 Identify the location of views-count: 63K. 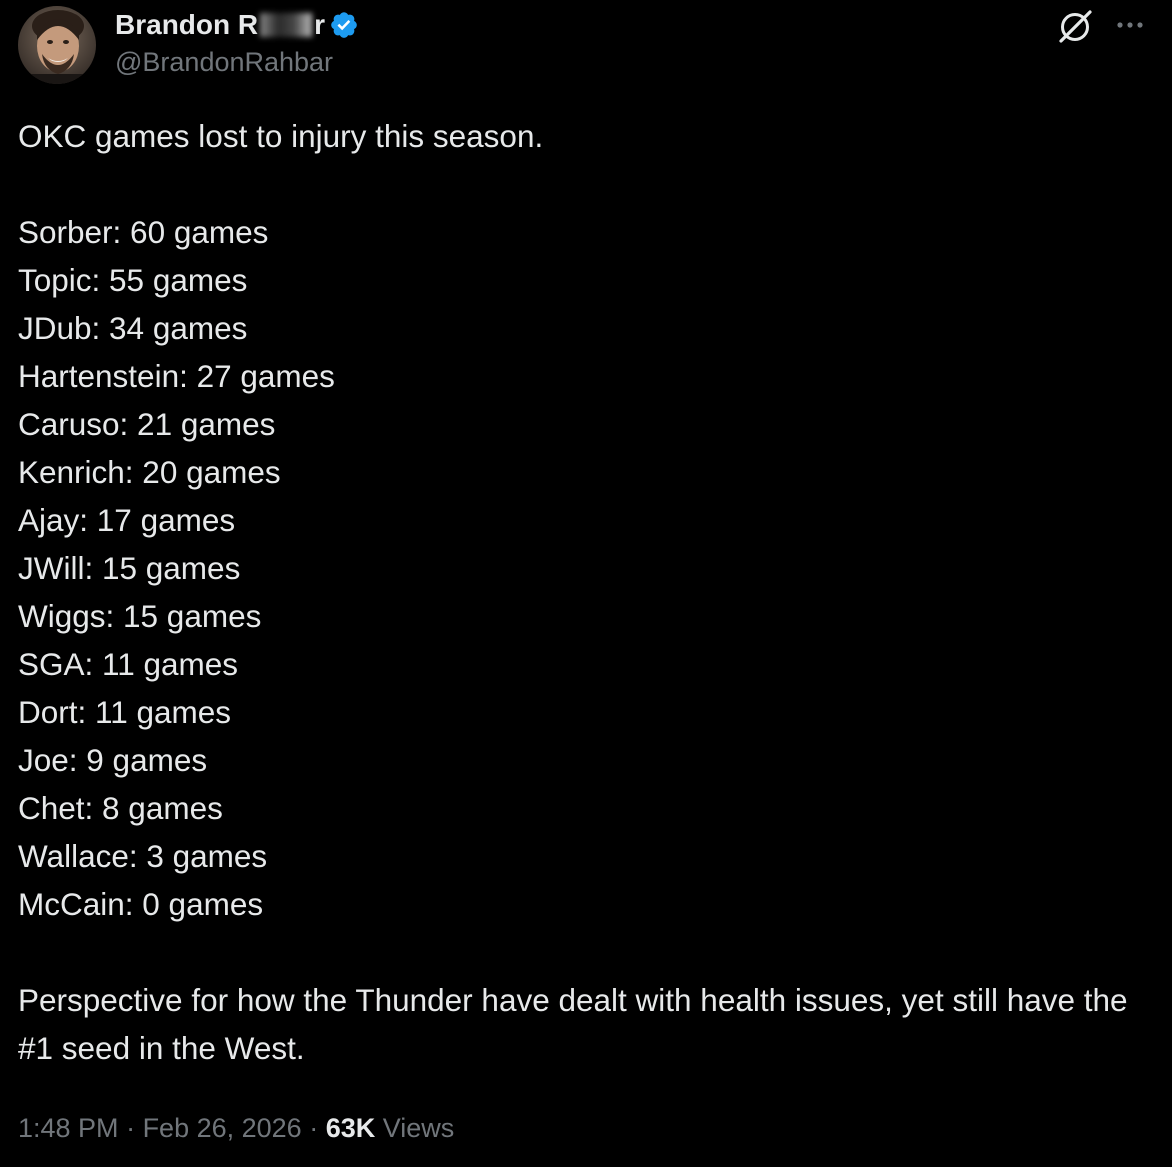
(350, 1128).